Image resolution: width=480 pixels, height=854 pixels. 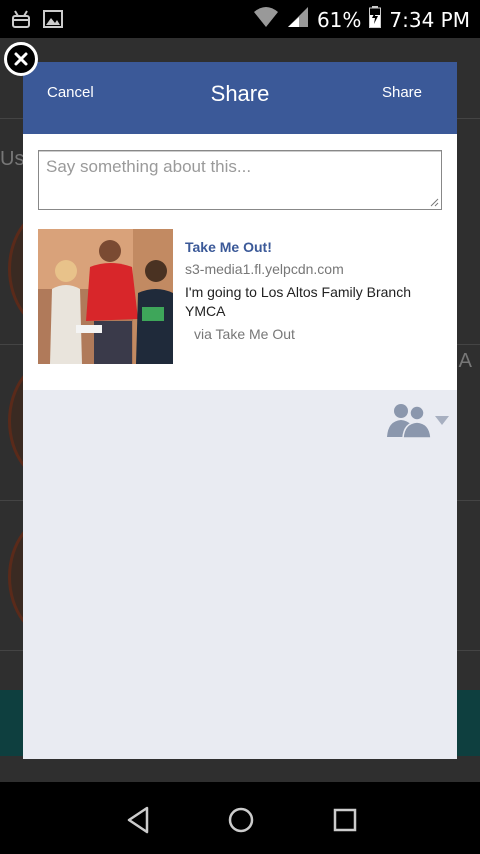 I want to click on home-icon, so click(x=241, y=820).